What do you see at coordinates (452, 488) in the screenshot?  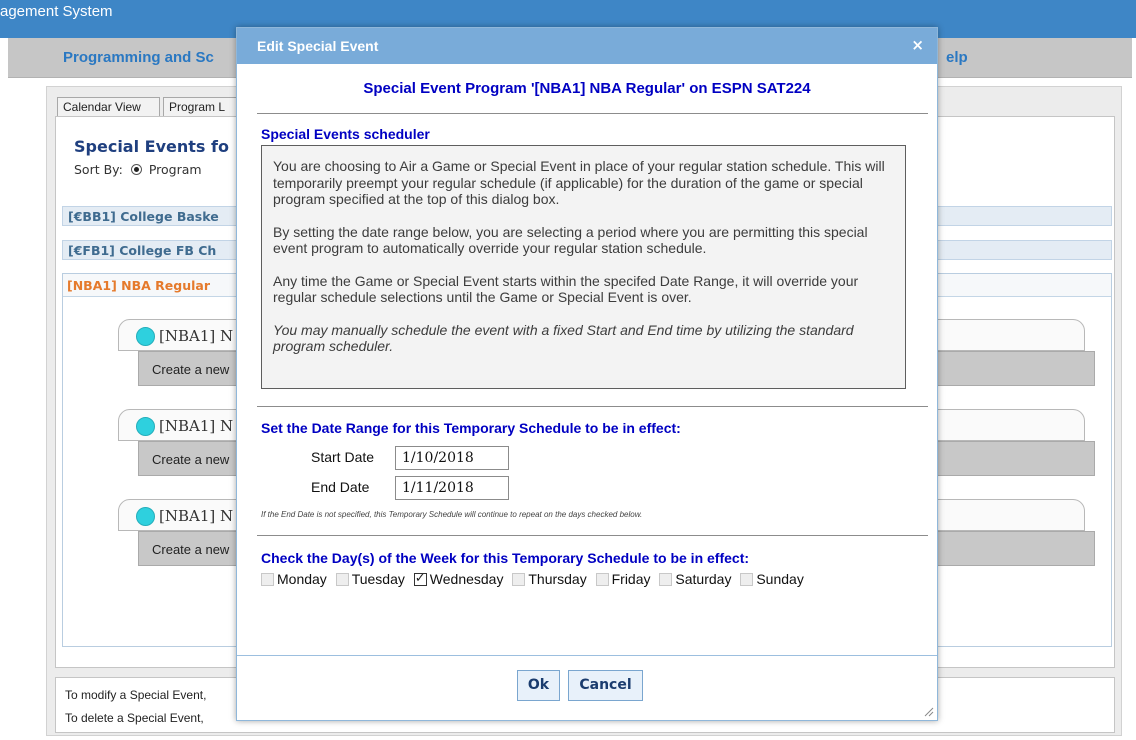 I see `end-date-input: 1/11/2018` at bounding box center [452, 488].